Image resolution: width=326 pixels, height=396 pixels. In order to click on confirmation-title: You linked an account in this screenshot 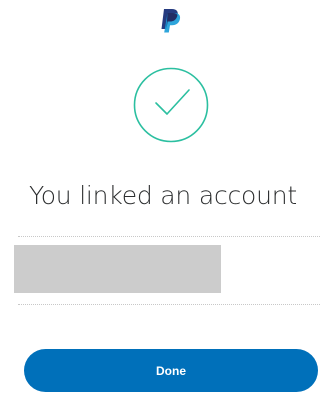, I will do `click(163, 195)`.